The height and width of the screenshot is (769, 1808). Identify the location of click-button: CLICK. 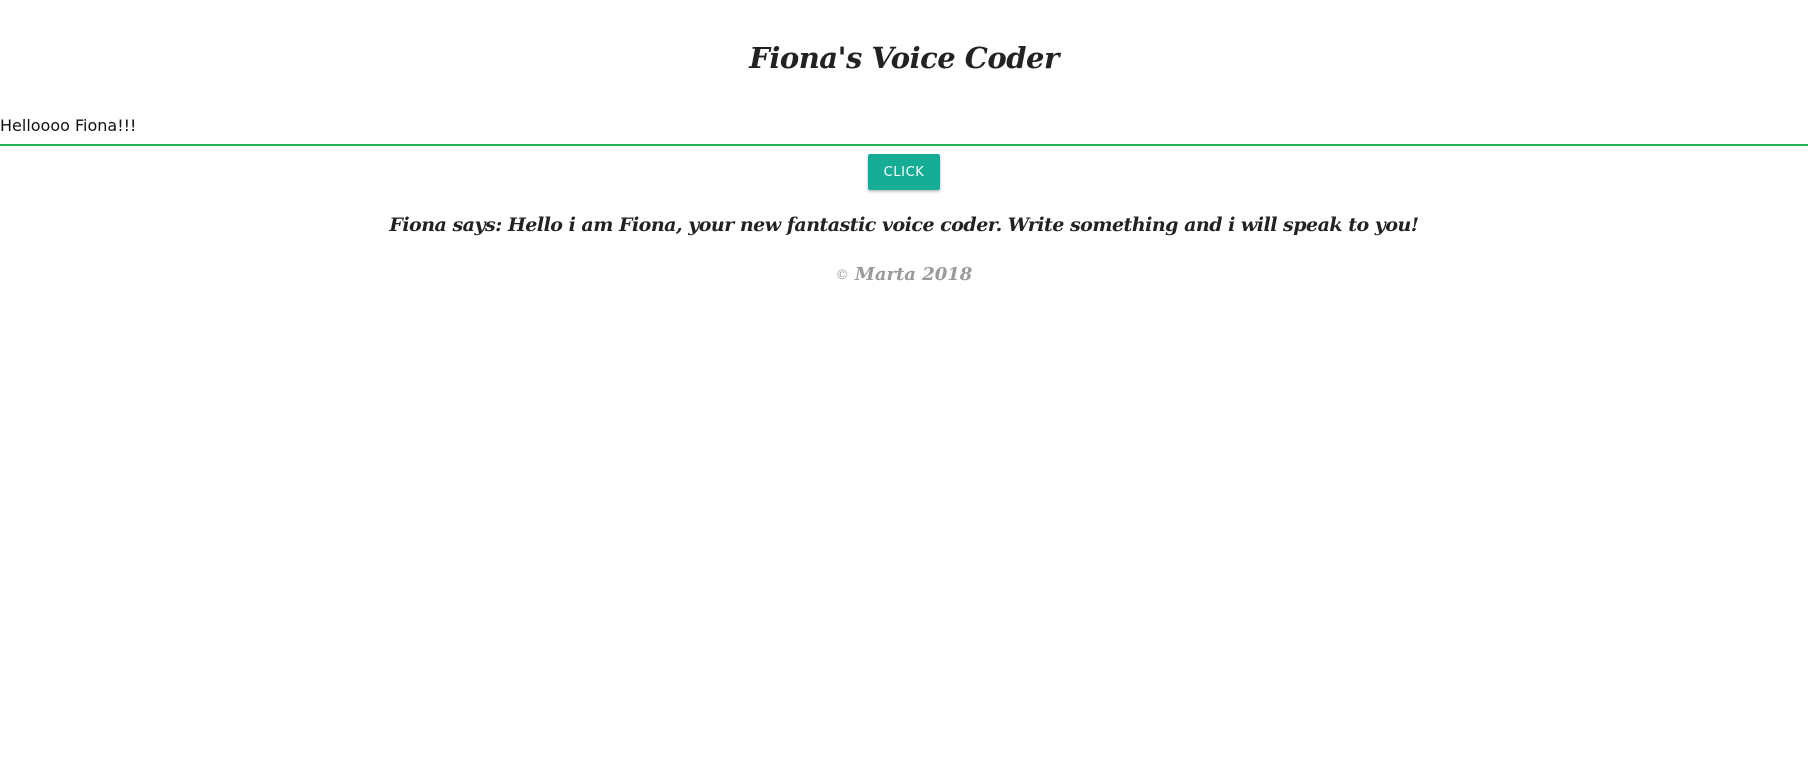
(904, 172).